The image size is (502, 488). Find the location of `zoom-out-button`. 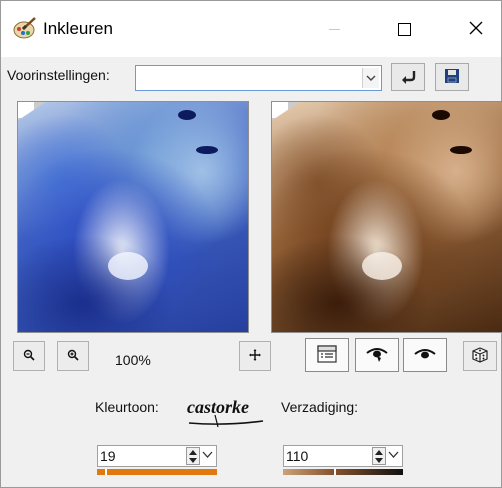

zoom-out-button is located at coordinates (29, 356).